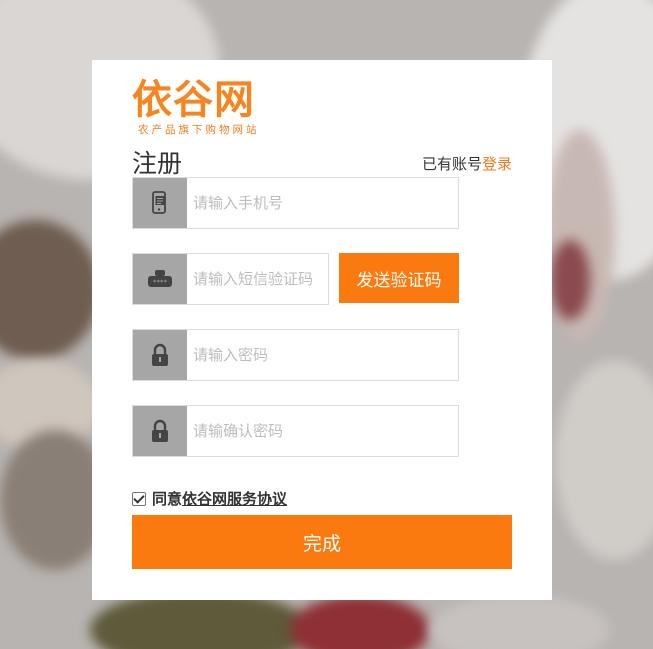 The width and height of the screenshot is (653, 649). I want to click on phone-input, so click(320, 203).